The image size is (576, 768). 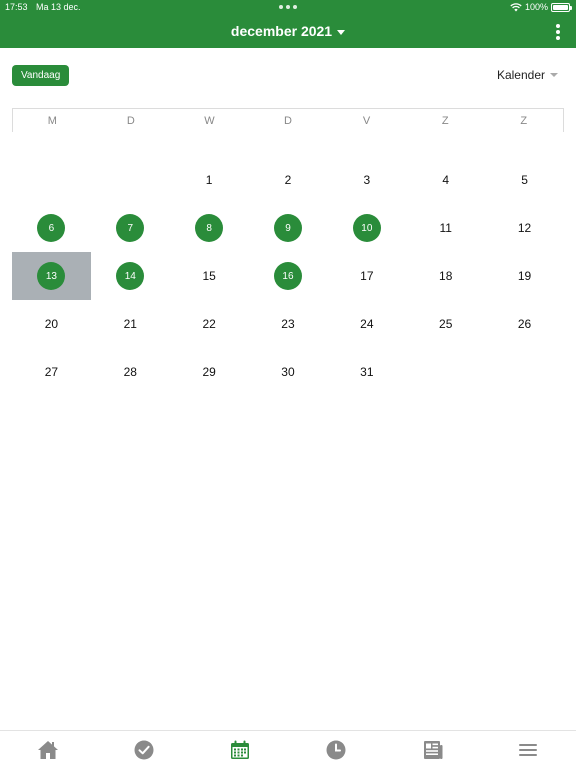 I want to click on tab-tasks, so click(x=144, y=749).